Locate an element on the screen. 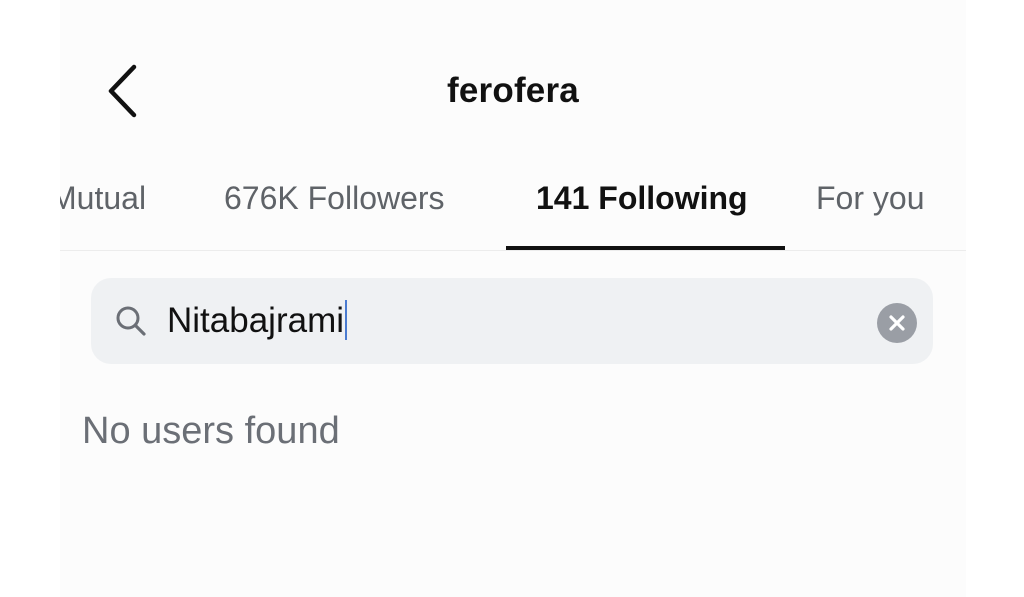 This screenshot has height=597, width=1024. header: ferofera is located at coordinates (513, 92).